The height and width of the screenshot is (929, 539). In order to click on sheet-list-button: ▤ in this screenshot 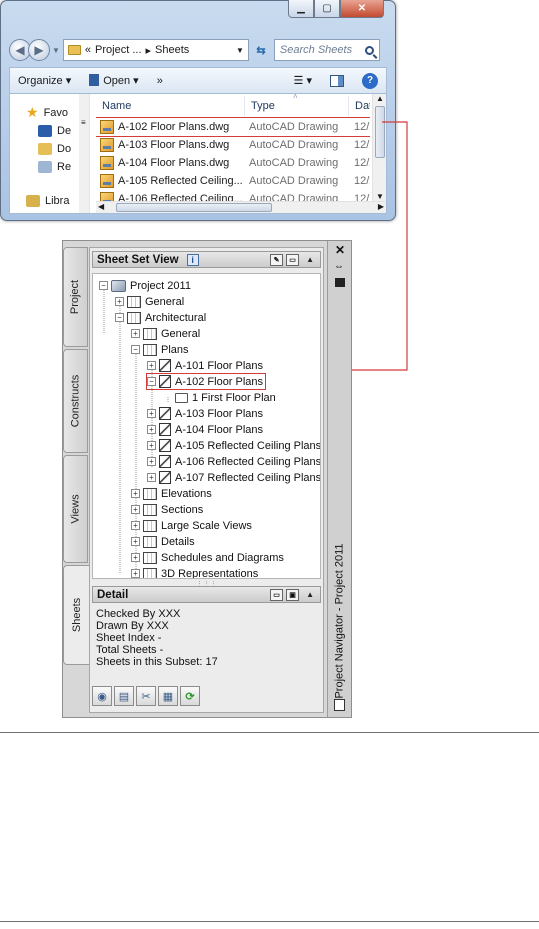, I will do `click(124, 696)`.